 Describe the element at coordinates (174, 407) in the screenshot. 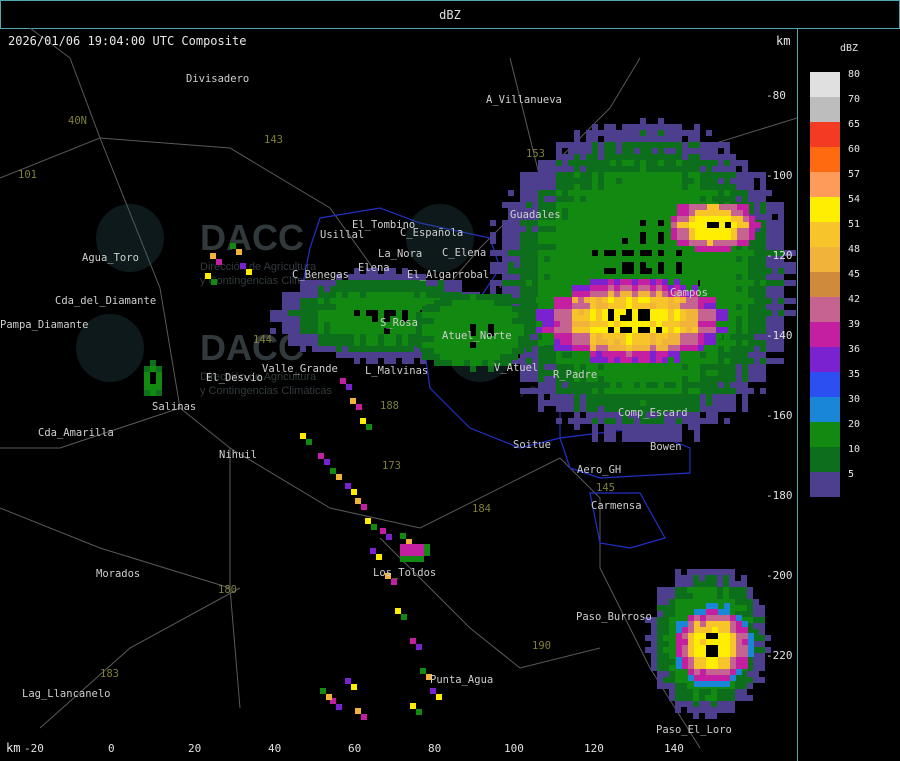

I see `place-label: Salinas` at that location.